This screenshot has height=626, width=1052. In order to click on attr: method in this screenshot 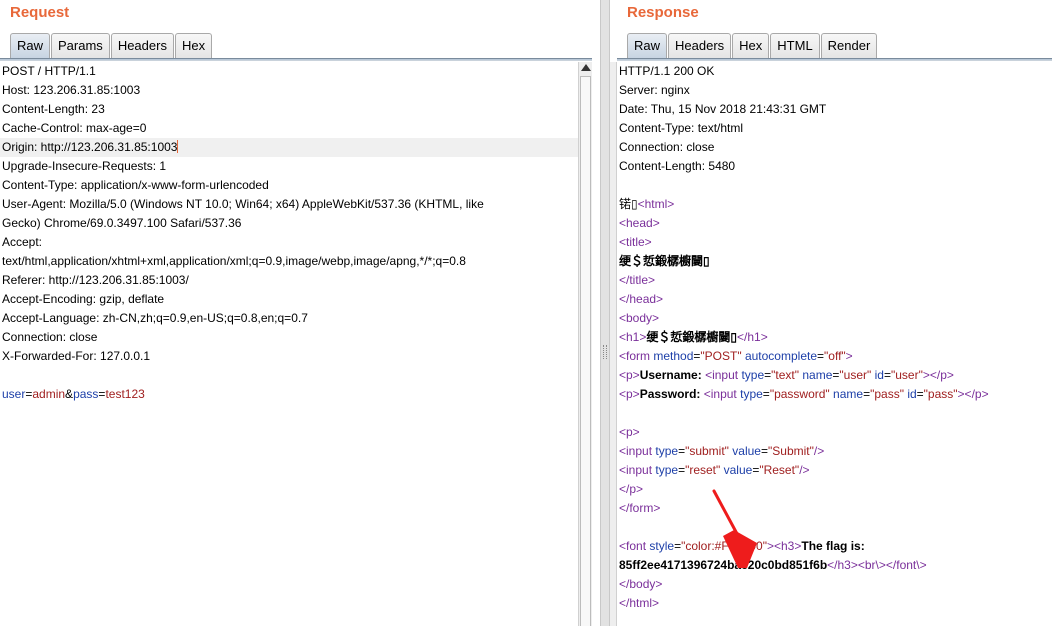, I will do `click(673, 356)`.